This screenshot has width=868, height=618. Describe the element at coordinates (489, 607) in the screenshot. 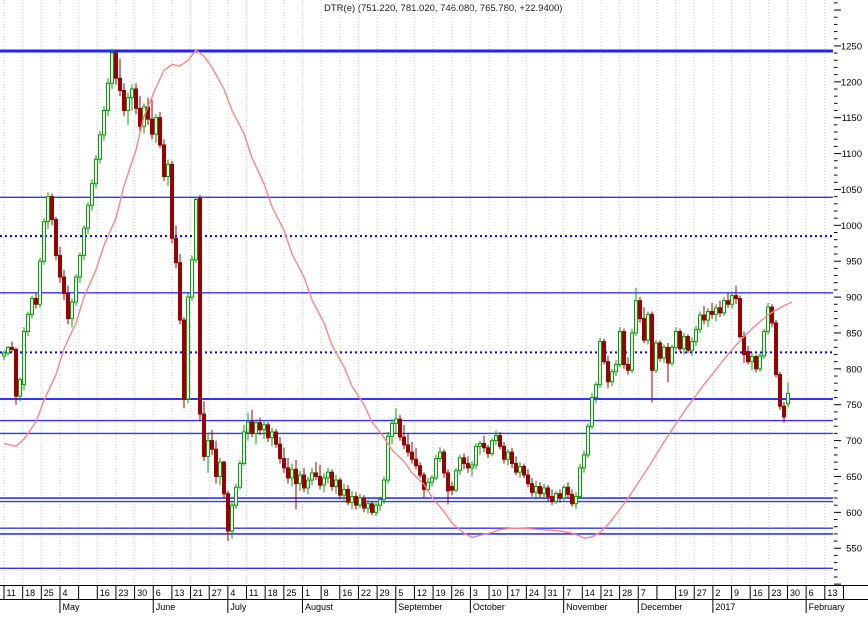

I see `month-label: October` at that location.